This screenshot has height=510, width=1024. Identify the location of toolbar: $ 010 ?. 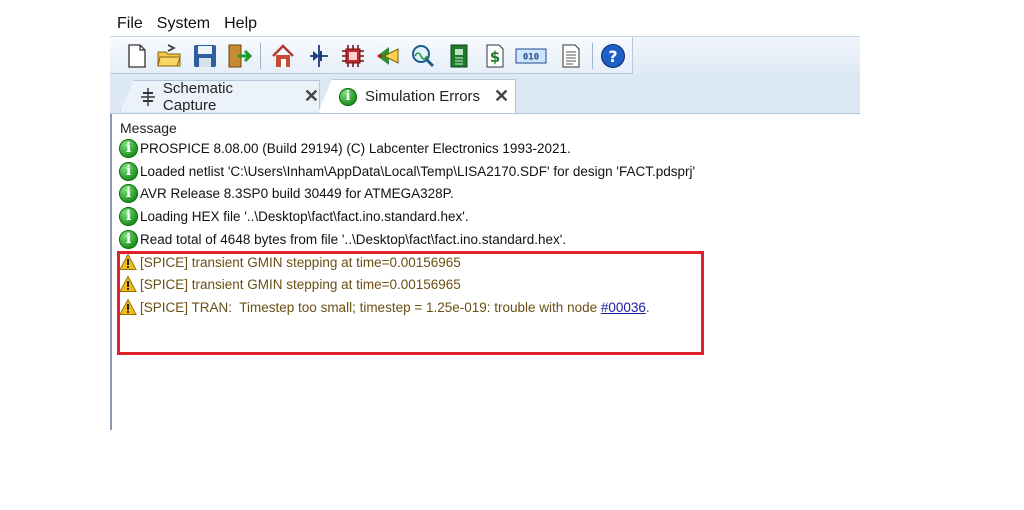
(485, 55).